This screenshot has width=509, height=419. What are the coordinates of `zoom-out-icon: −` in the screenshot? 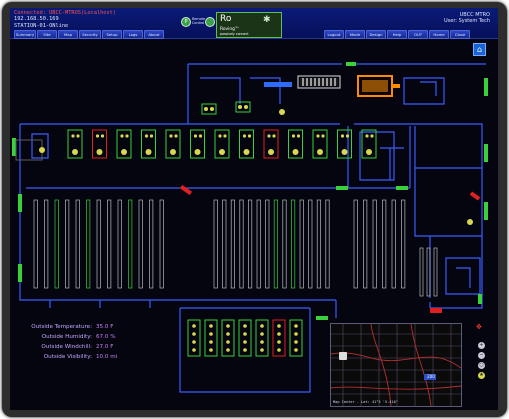 It's located at (481, 355).